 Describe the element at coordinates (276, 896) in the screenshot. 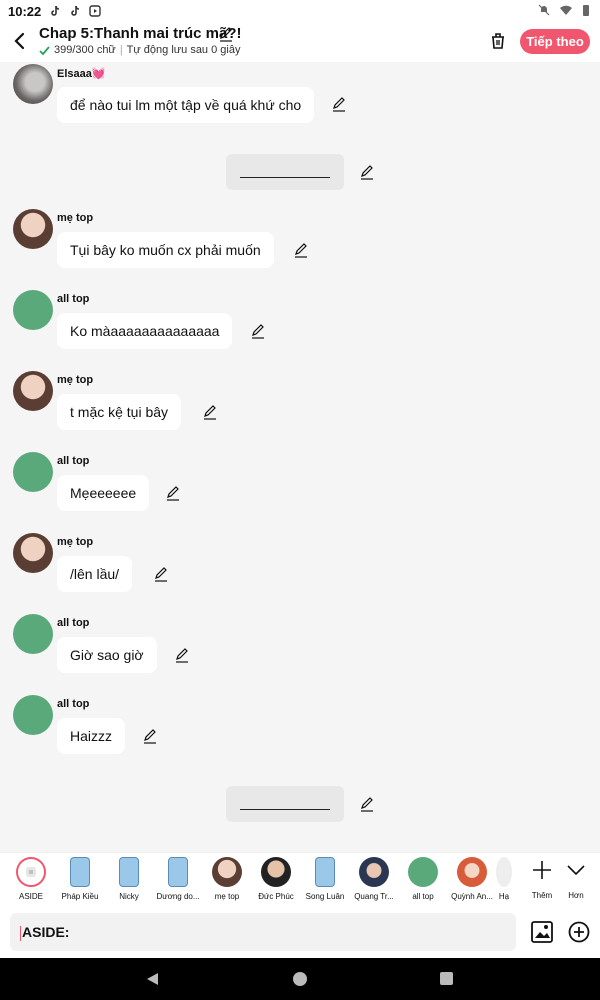

I see `character-label: Đức Phúc` at that location.